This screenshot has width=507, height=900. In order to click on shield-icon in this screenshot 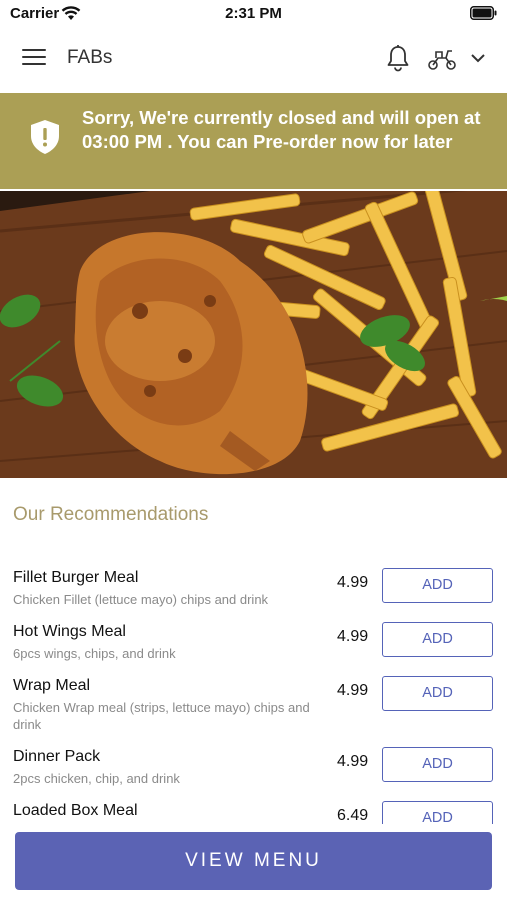, I will do `click(45, 137)`.